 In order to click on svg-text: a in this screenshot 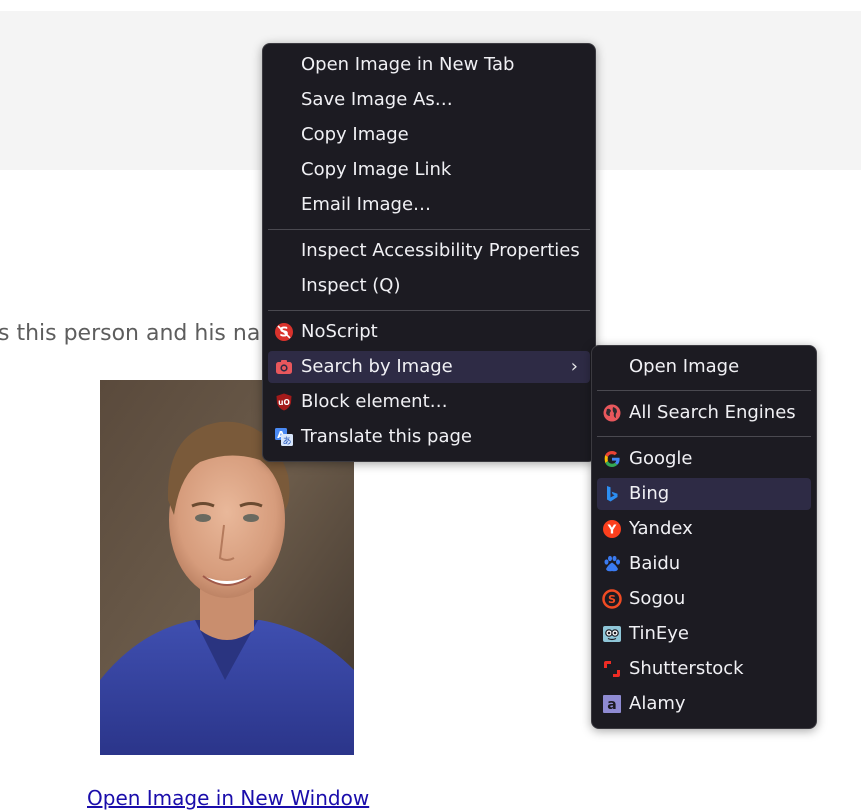, I will do `click(611, 705)`.